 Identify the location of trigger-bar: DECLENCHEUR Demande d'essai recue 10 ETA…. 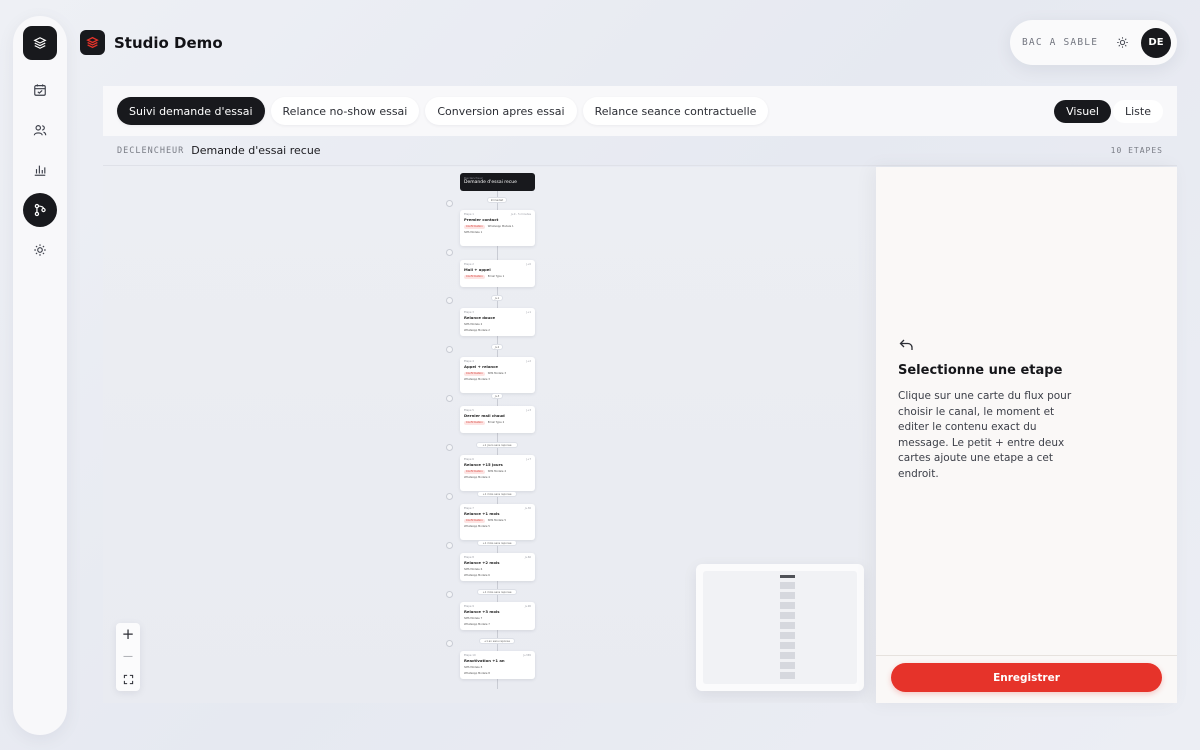
(640, 151).